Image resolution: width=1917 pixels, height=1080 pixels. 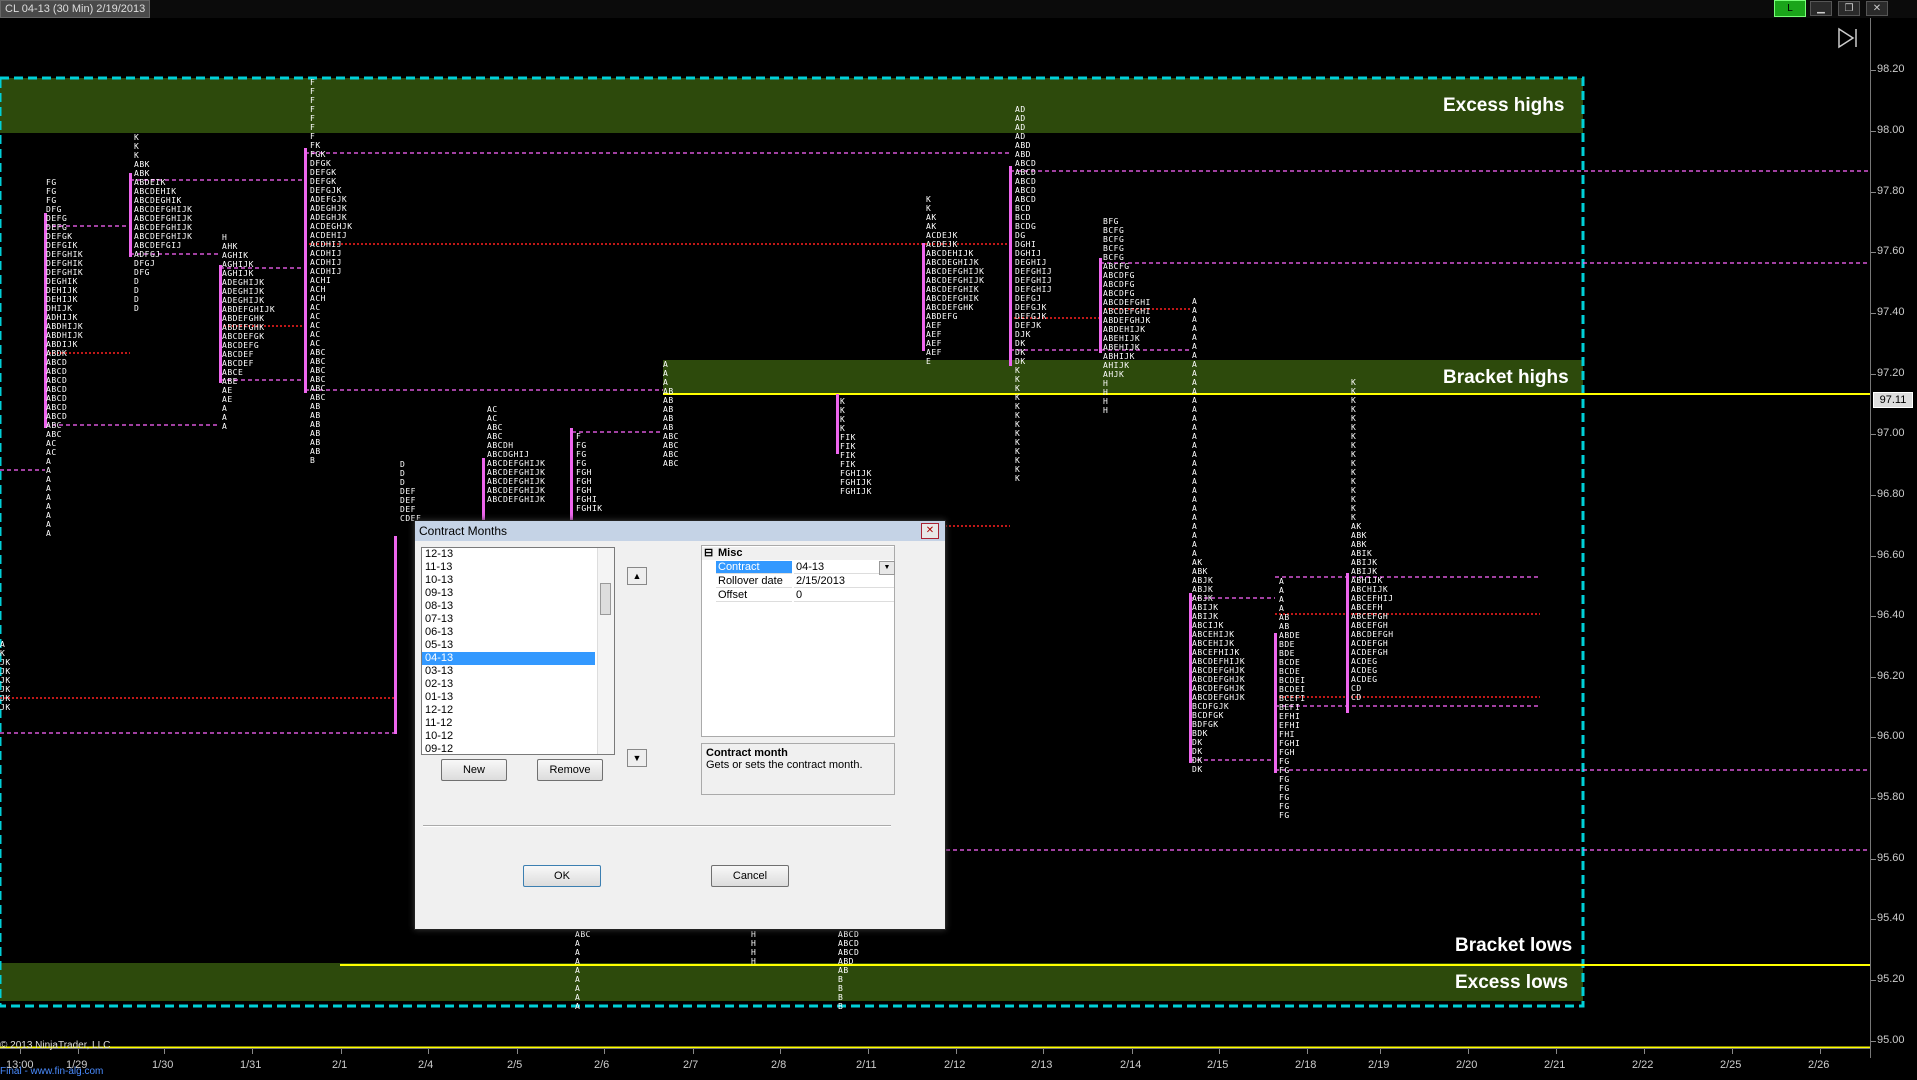 I want to click on cancel-button: Cancel, so click(x=750, y=876).